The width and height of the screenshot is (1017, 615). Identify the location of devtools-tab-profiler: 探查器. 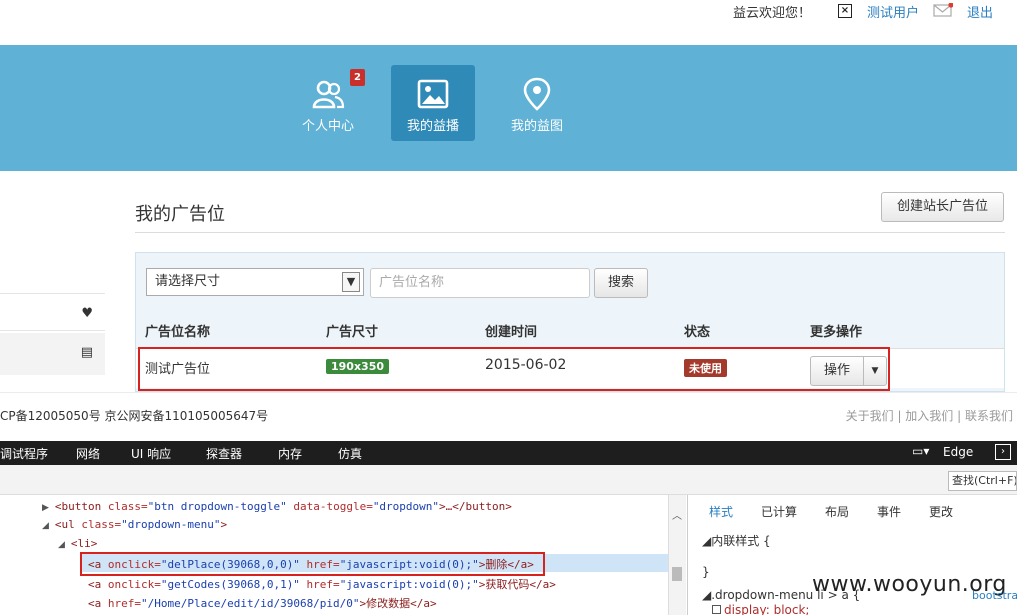
(224, 453).